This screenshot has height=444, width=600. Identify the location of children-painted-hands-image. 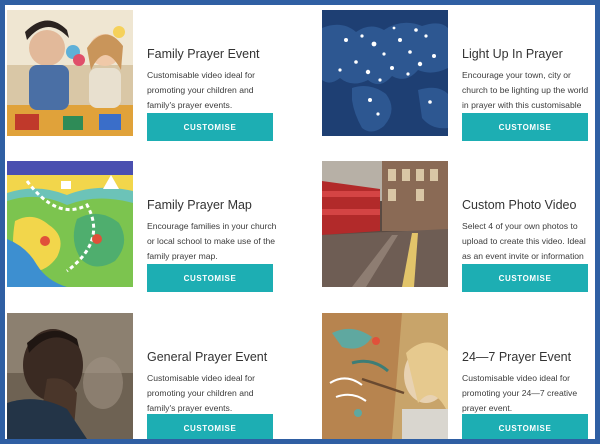
(70, 73).